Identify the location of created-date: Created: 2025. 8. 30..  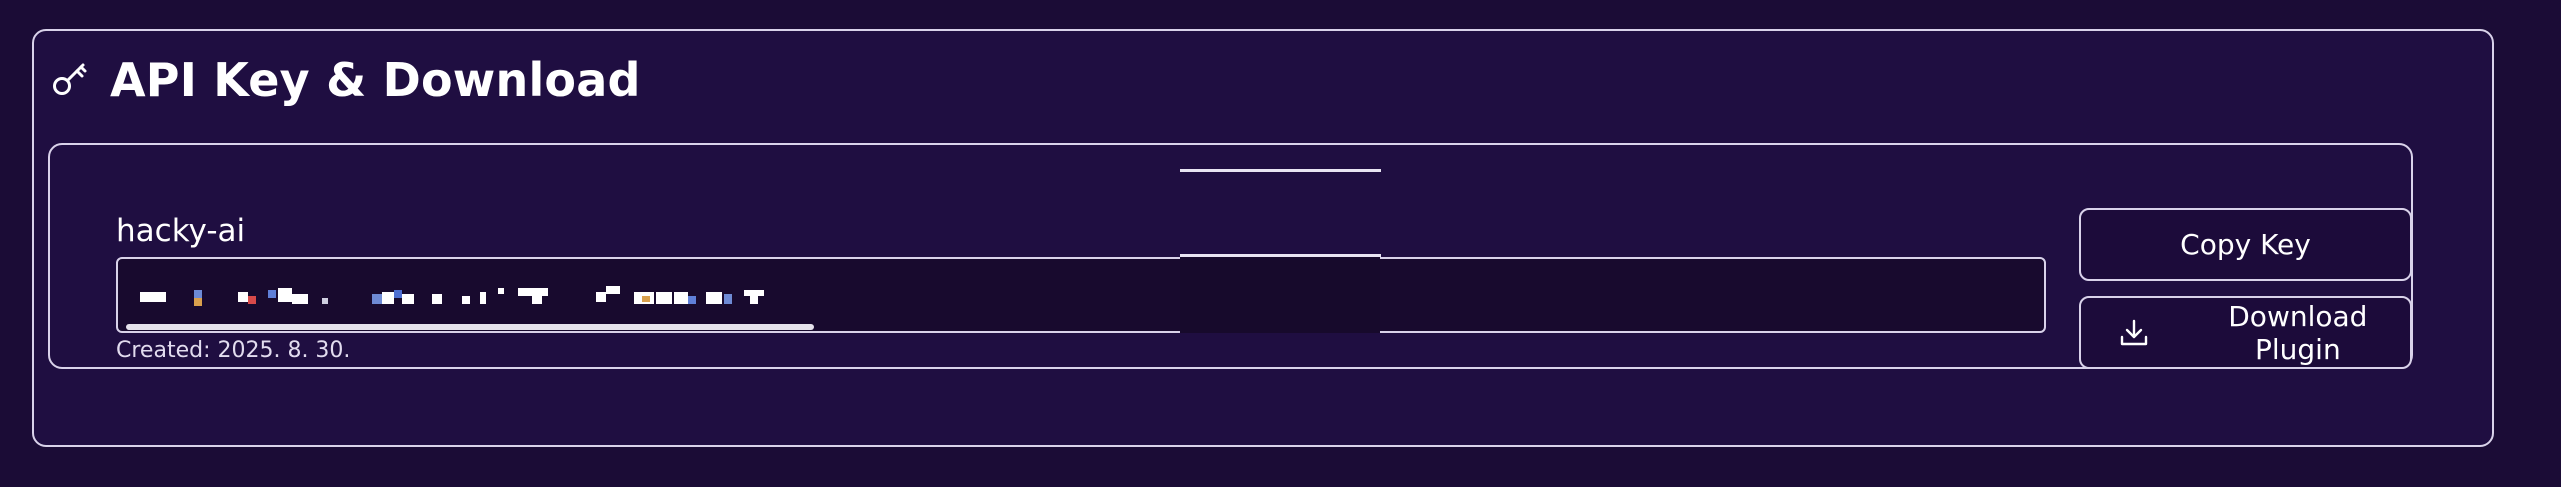
(233, 350).